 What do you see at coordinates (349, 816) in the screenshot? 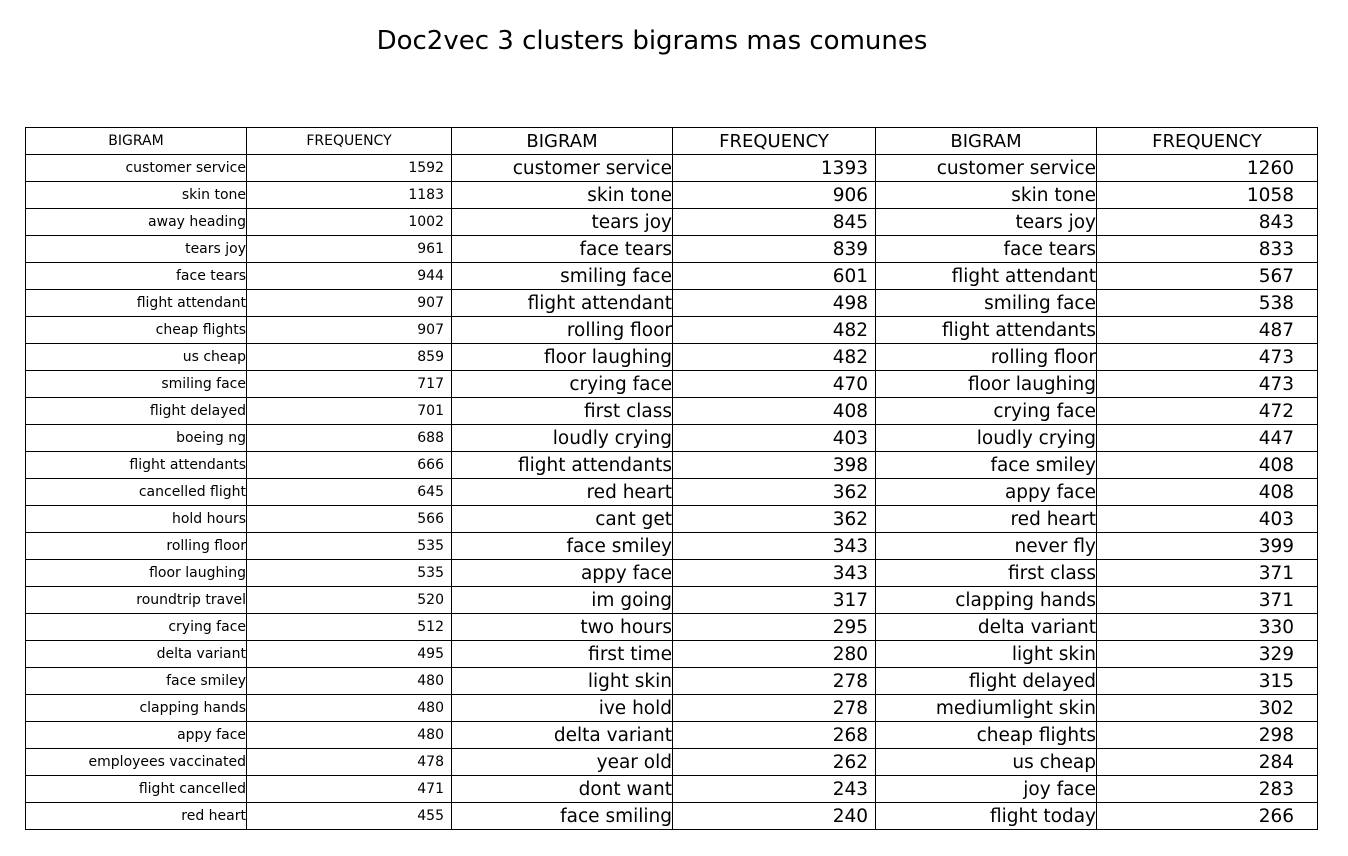
I see `frequency-cell: 455` at bounding box center [349, 816].